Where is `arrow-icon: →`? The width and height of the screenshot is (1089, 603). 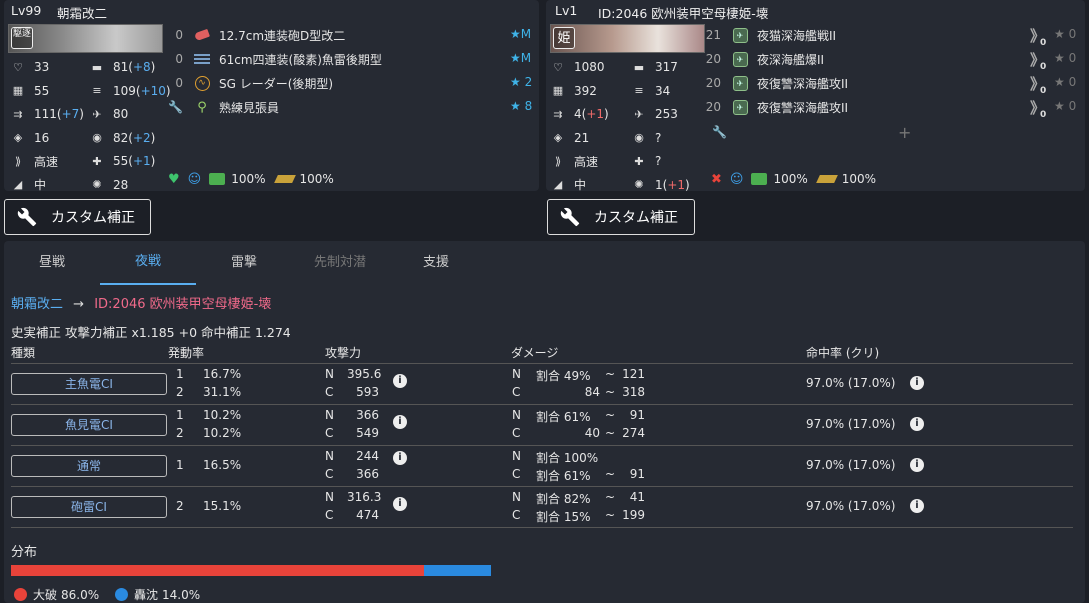 arrow-icon: → is located at coordinates (79, 304).